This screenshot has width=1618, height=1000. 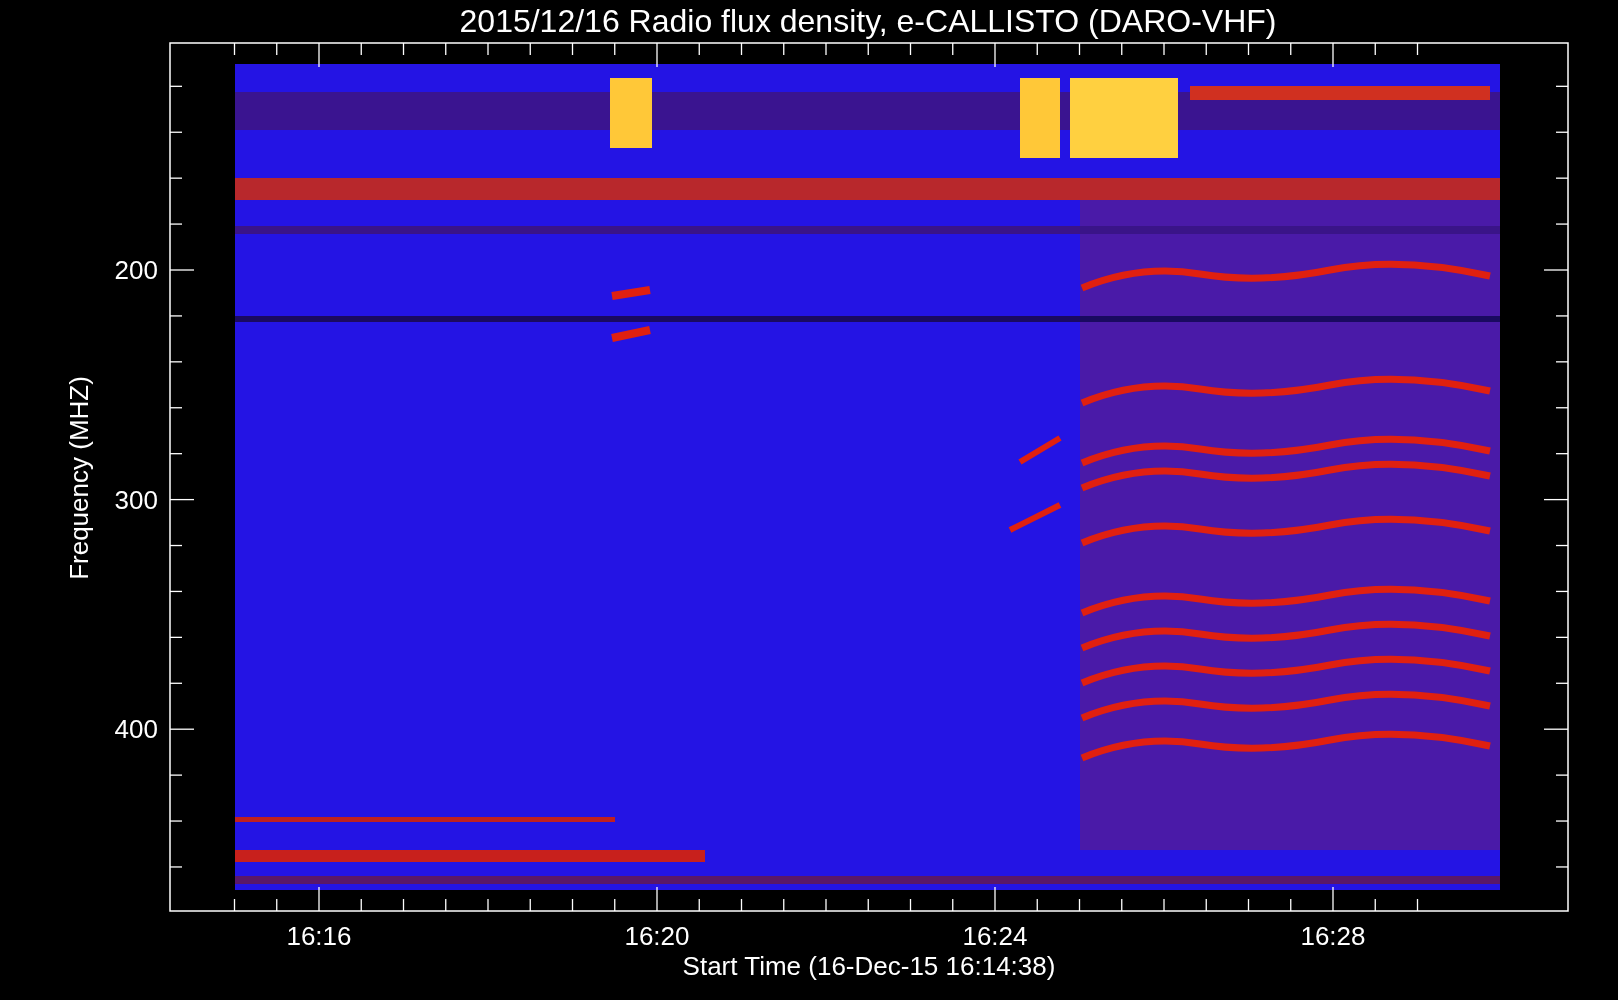 What do you see at coordinates (319, 936) in the screenshot?
I see `x-tick-label: 16:16` at bounding box center [319, 936].